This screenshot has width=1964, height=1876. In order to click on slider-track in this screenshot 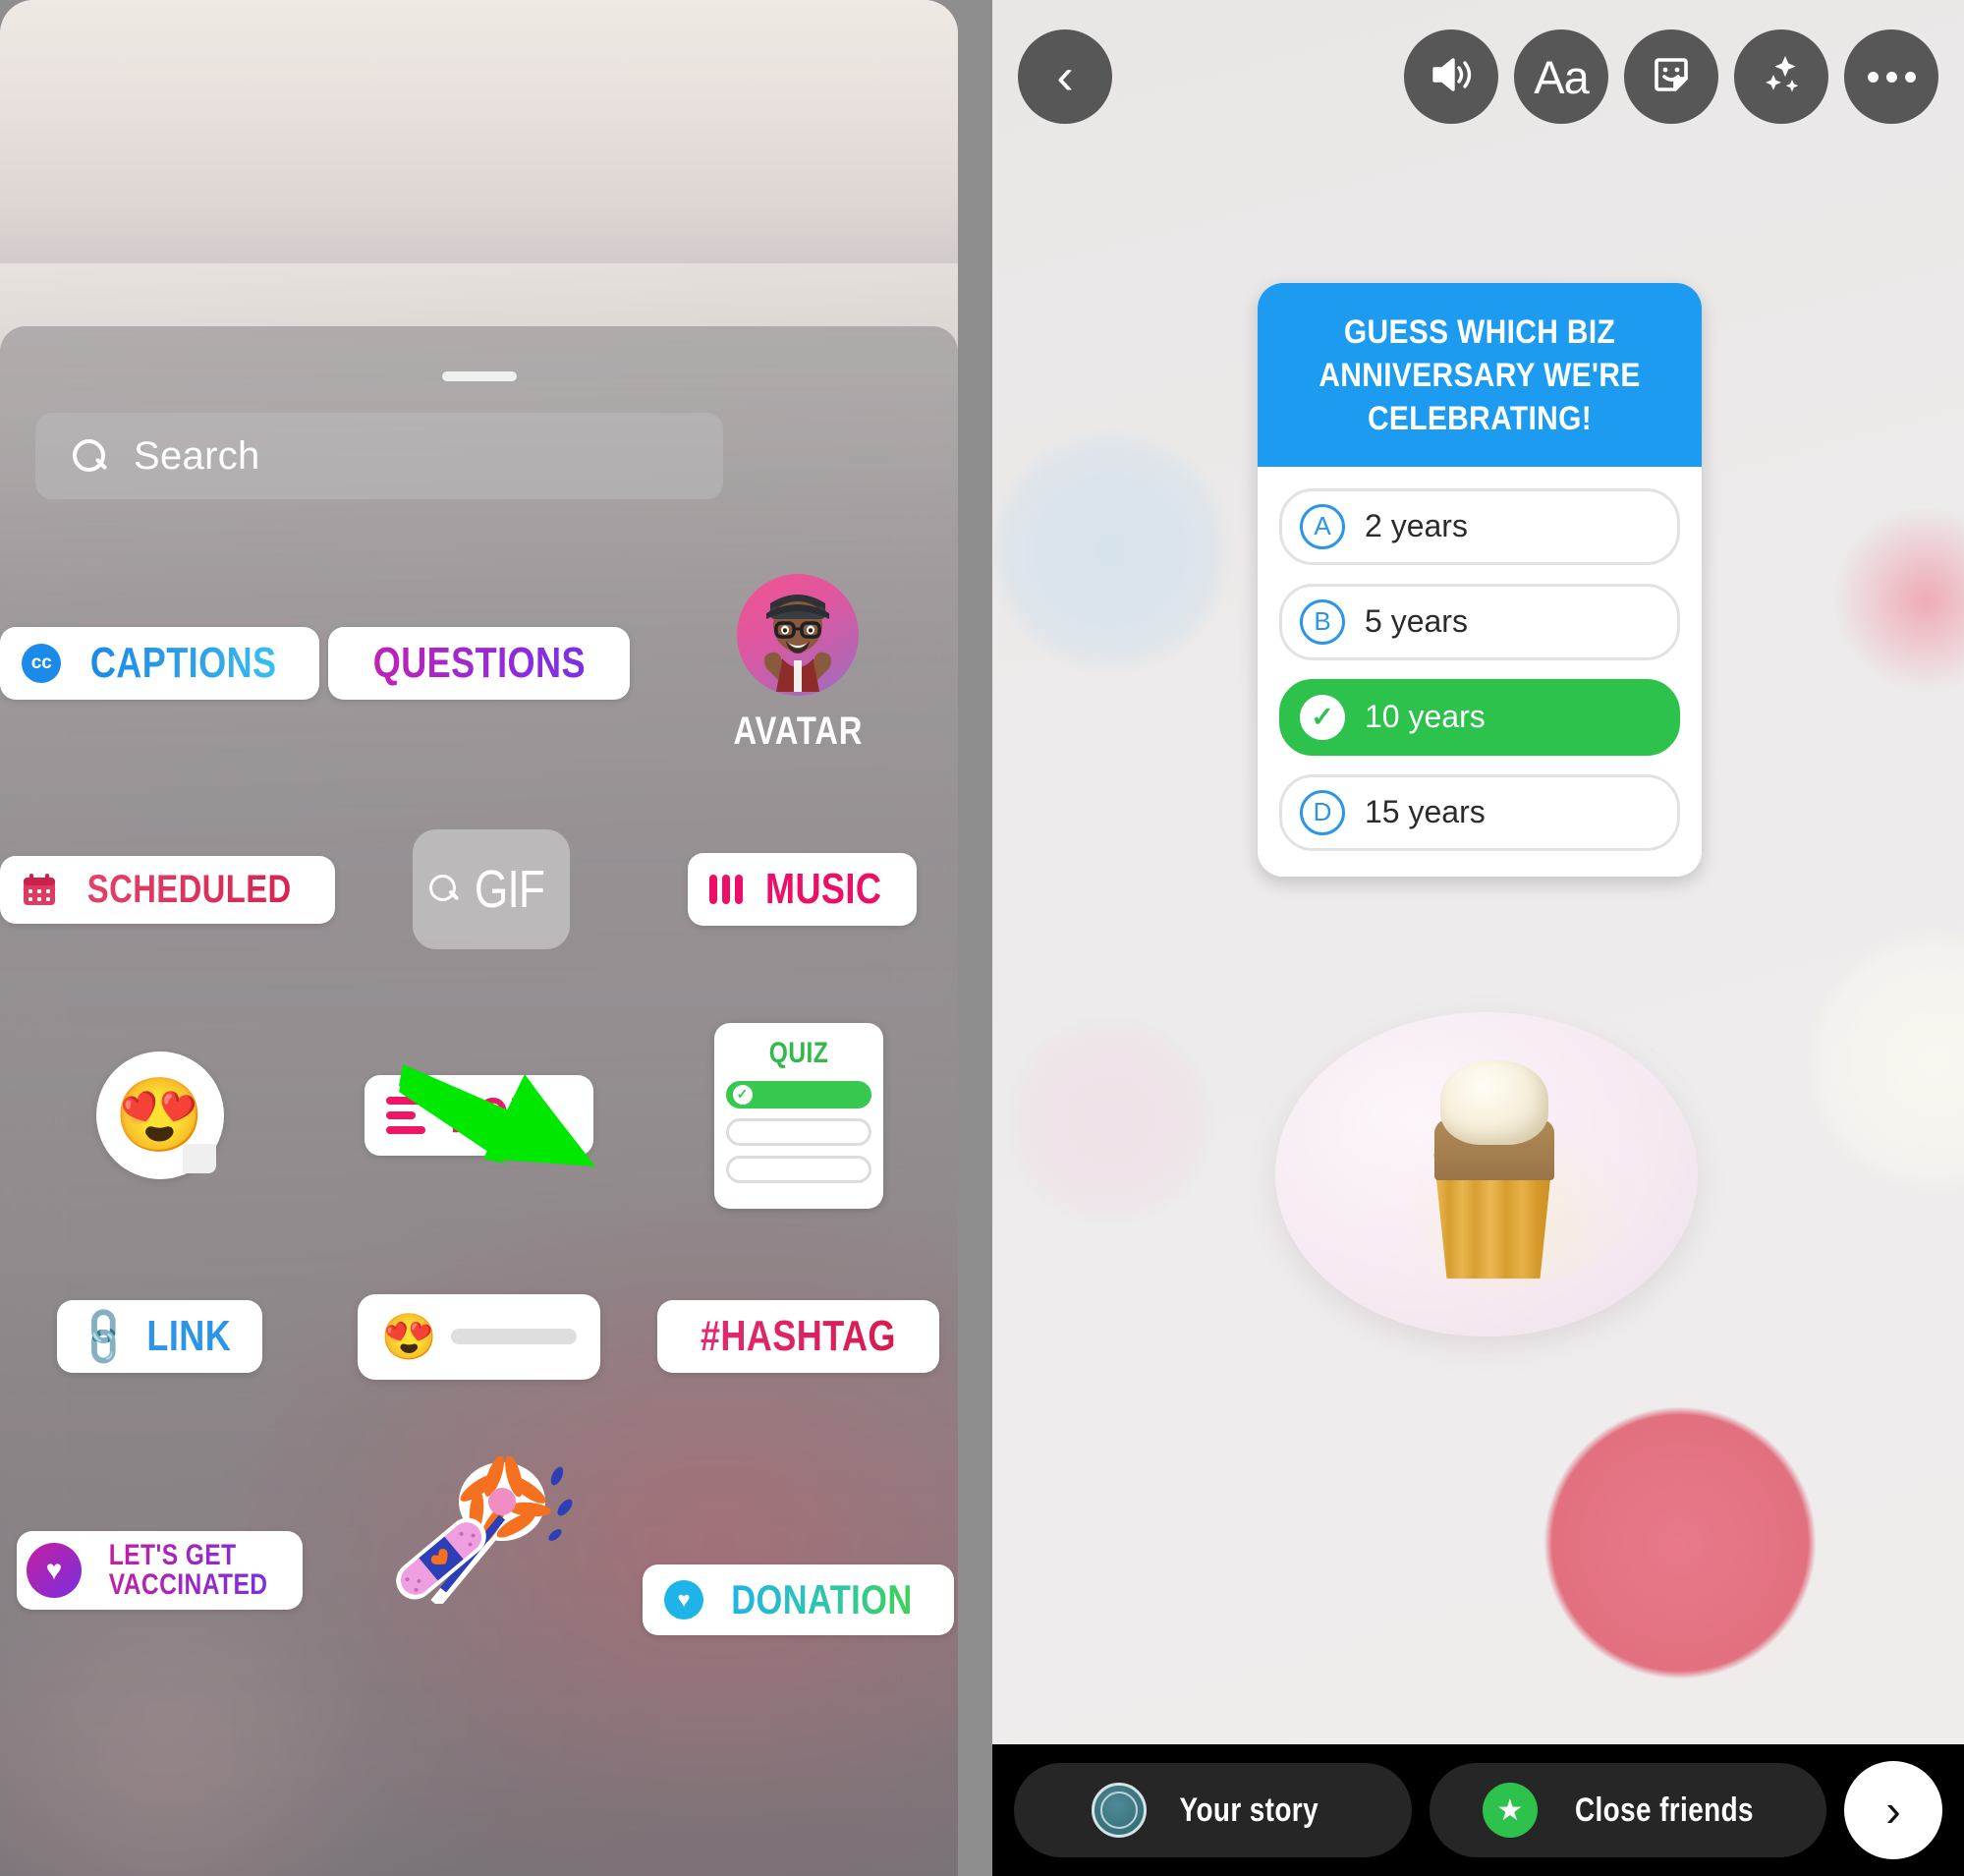, I will do `click(515, 1336)`.